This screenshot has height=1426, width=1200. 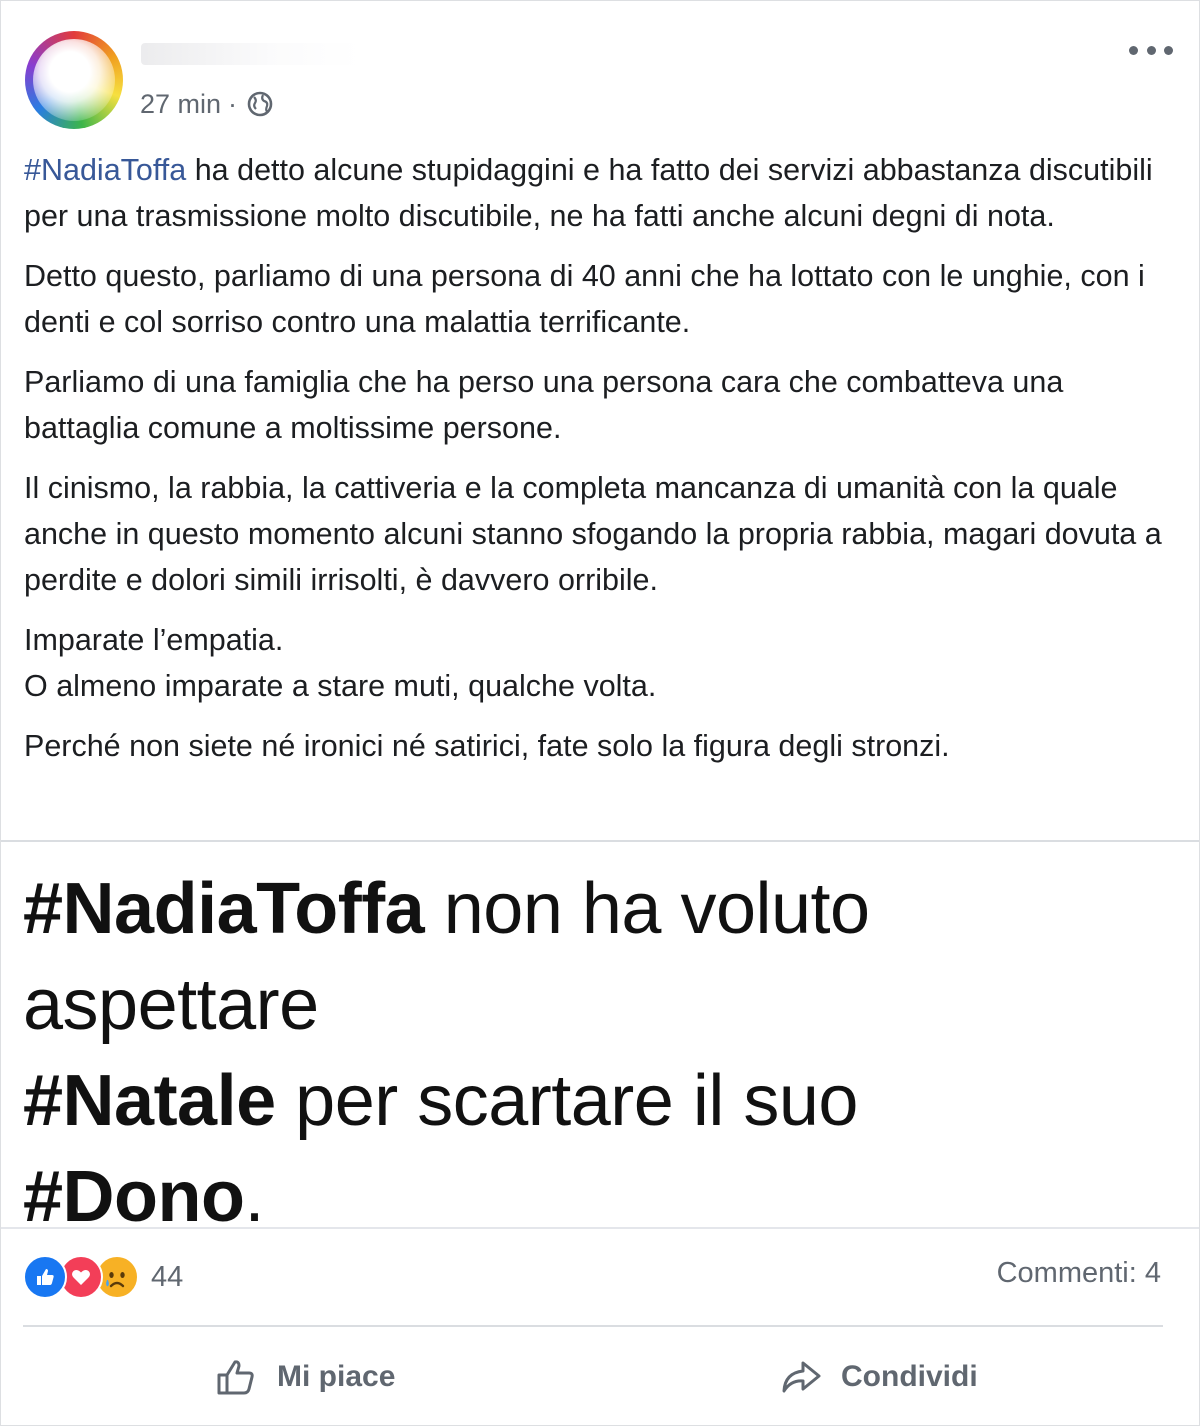 I want to click on paragraph-line: Imparate l’empatia., so click(x=154, y=640).